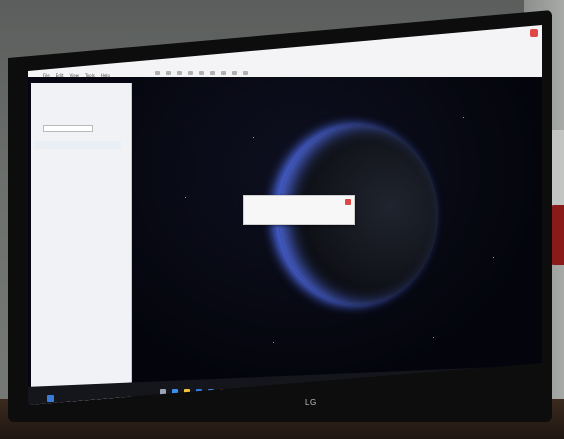 Image resolution: width=564 pixels, height=439 pixels. Describe the element at coordinates (311, 402) in the screenshot. I see `monitor-brand-logo: LG` at that location.